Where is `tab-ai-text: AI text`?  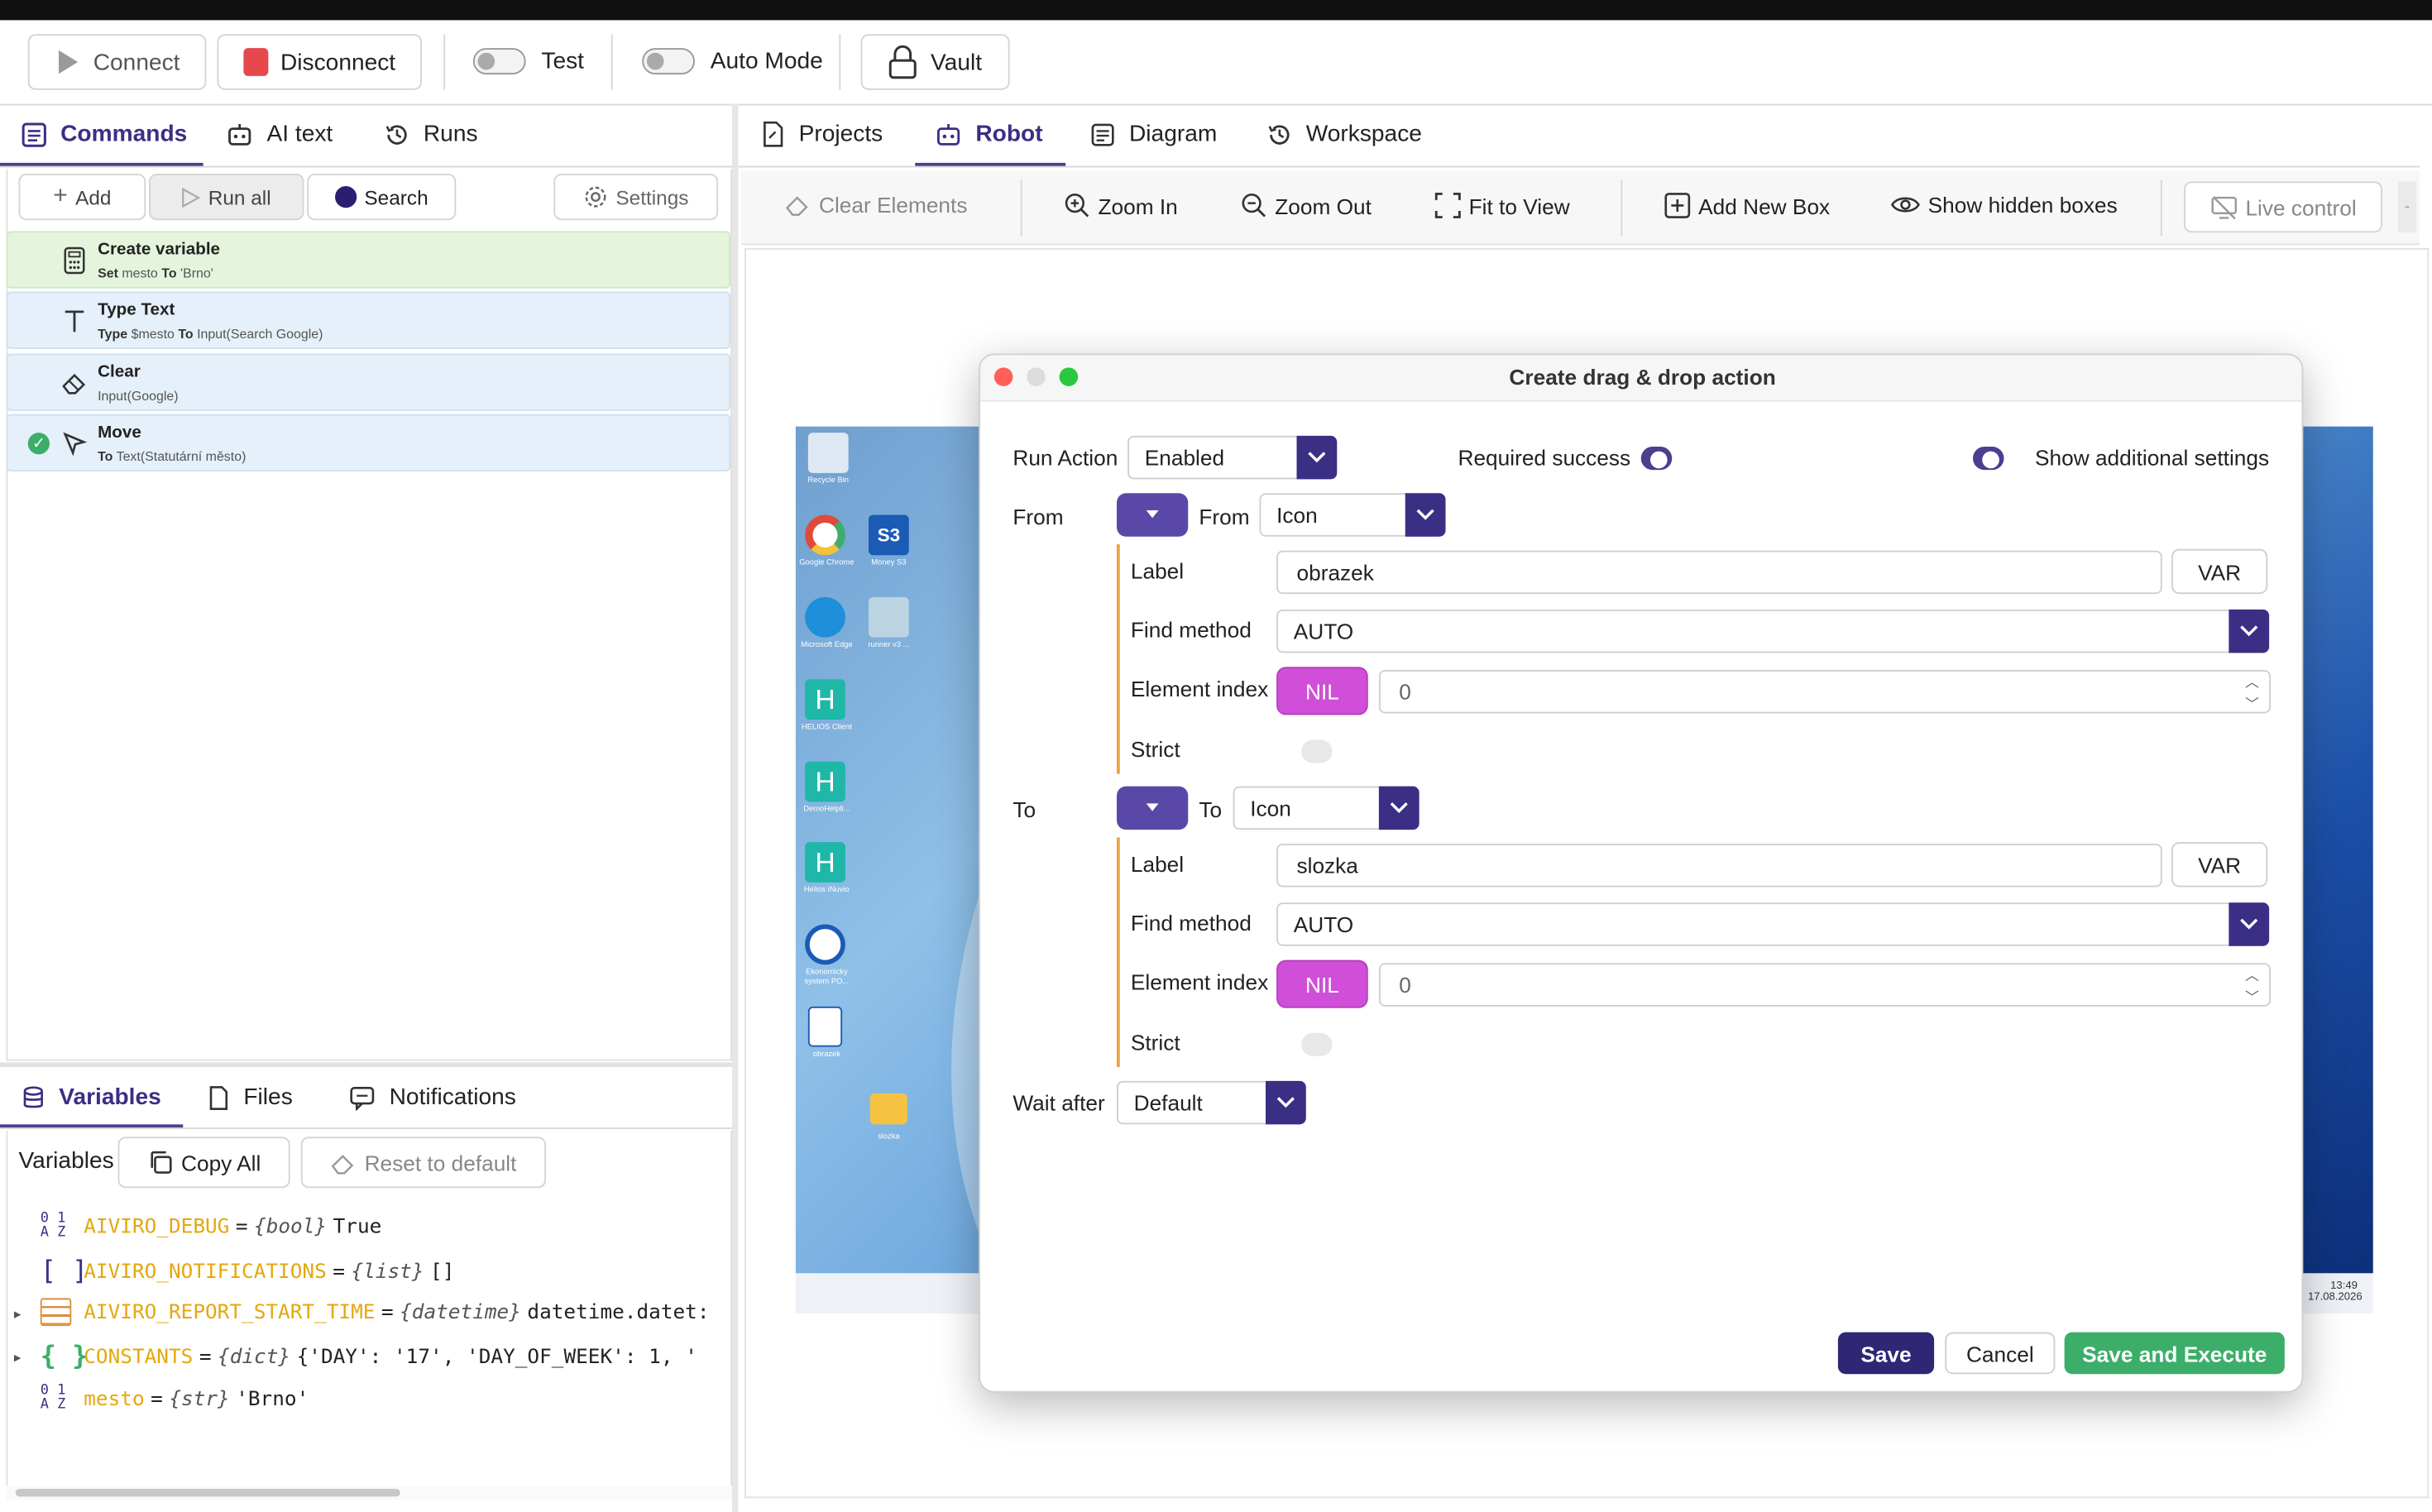 tab-ai-text: AI text is located at coordinates (280, 134).